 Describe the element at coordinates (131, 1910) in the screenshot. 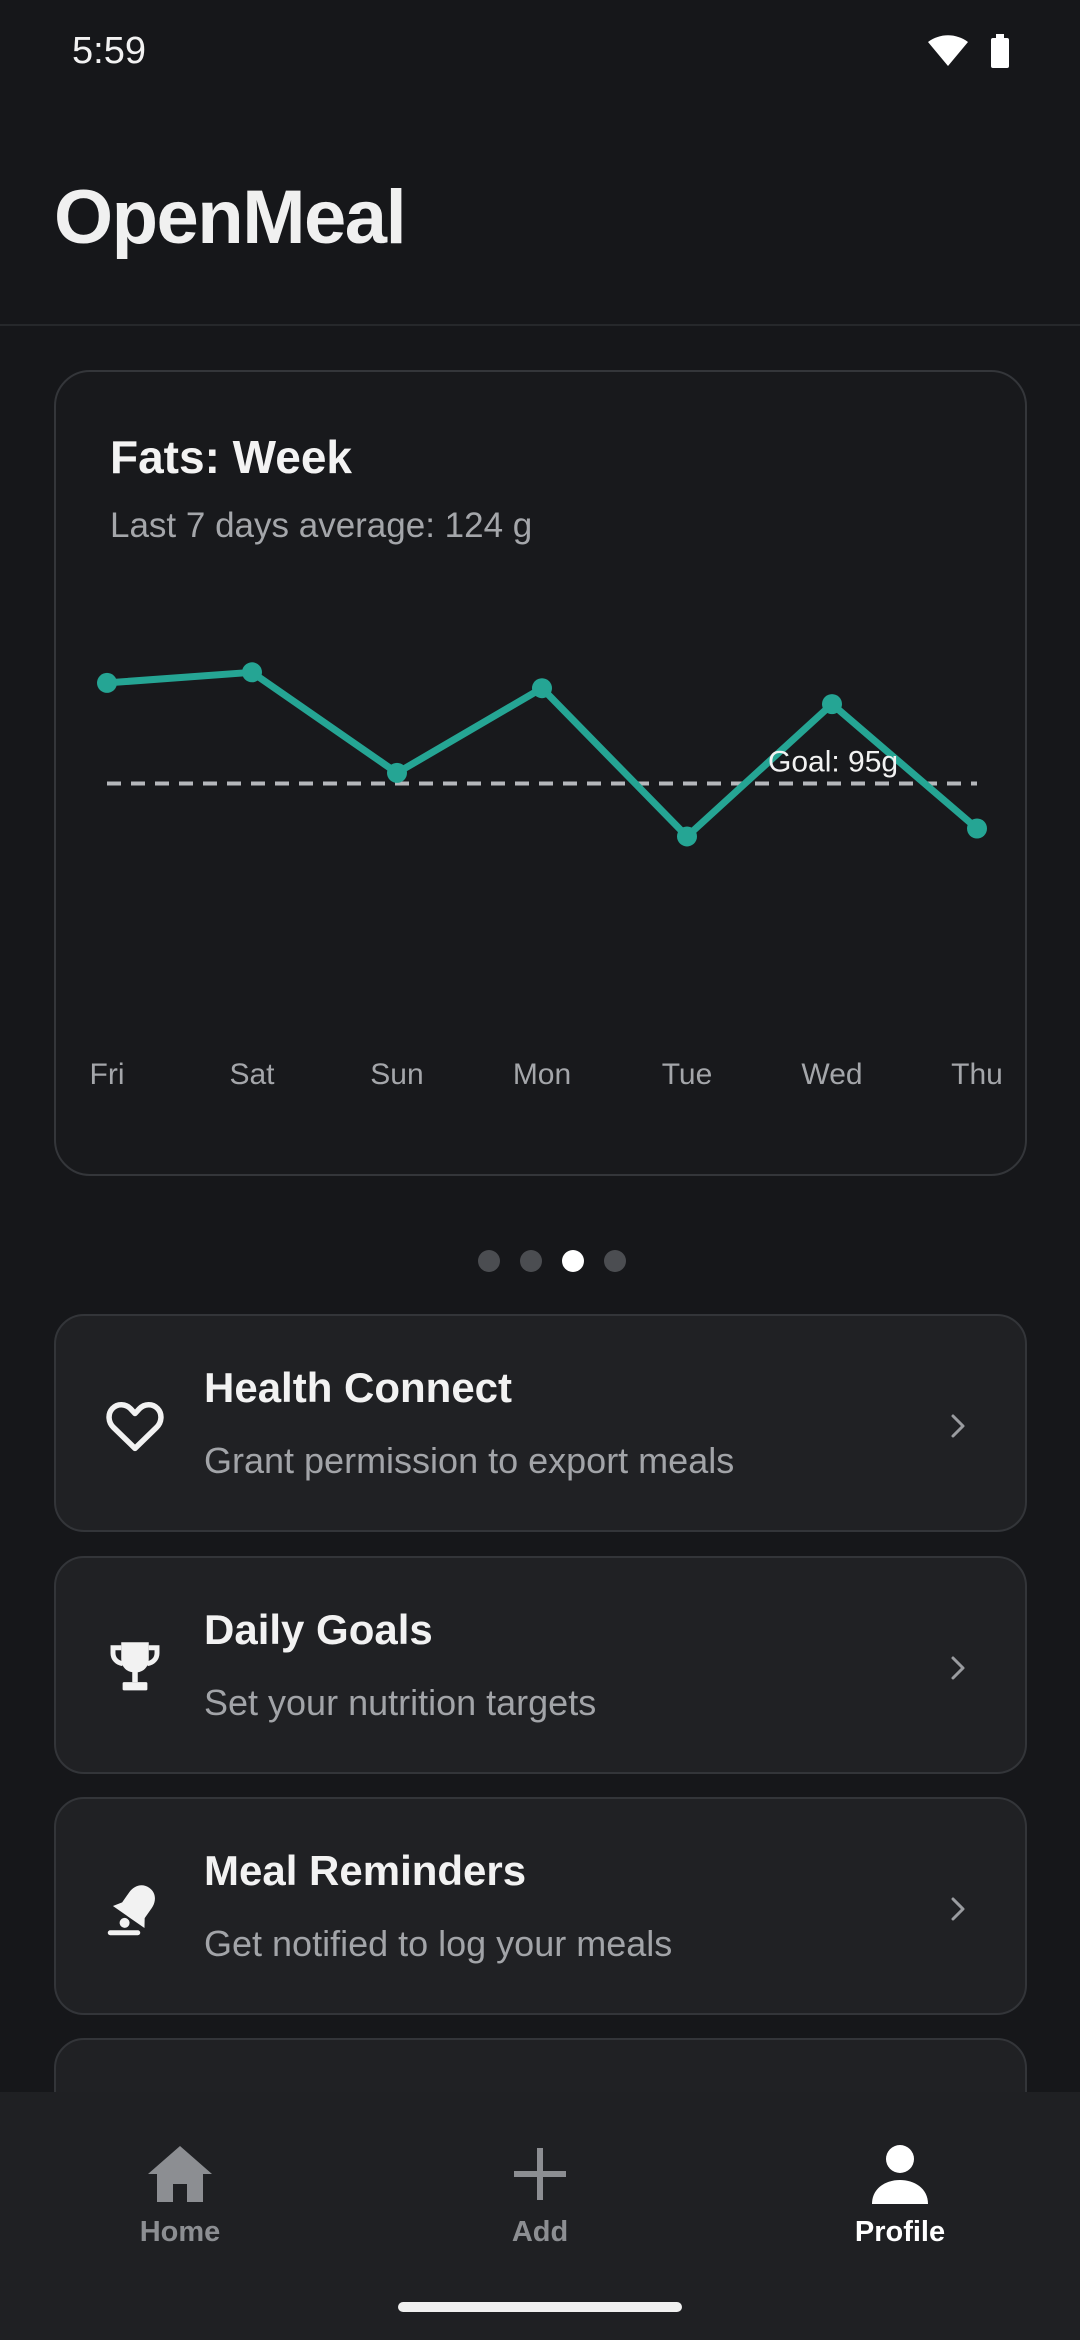

I see `notification-bell-icon` at that location.